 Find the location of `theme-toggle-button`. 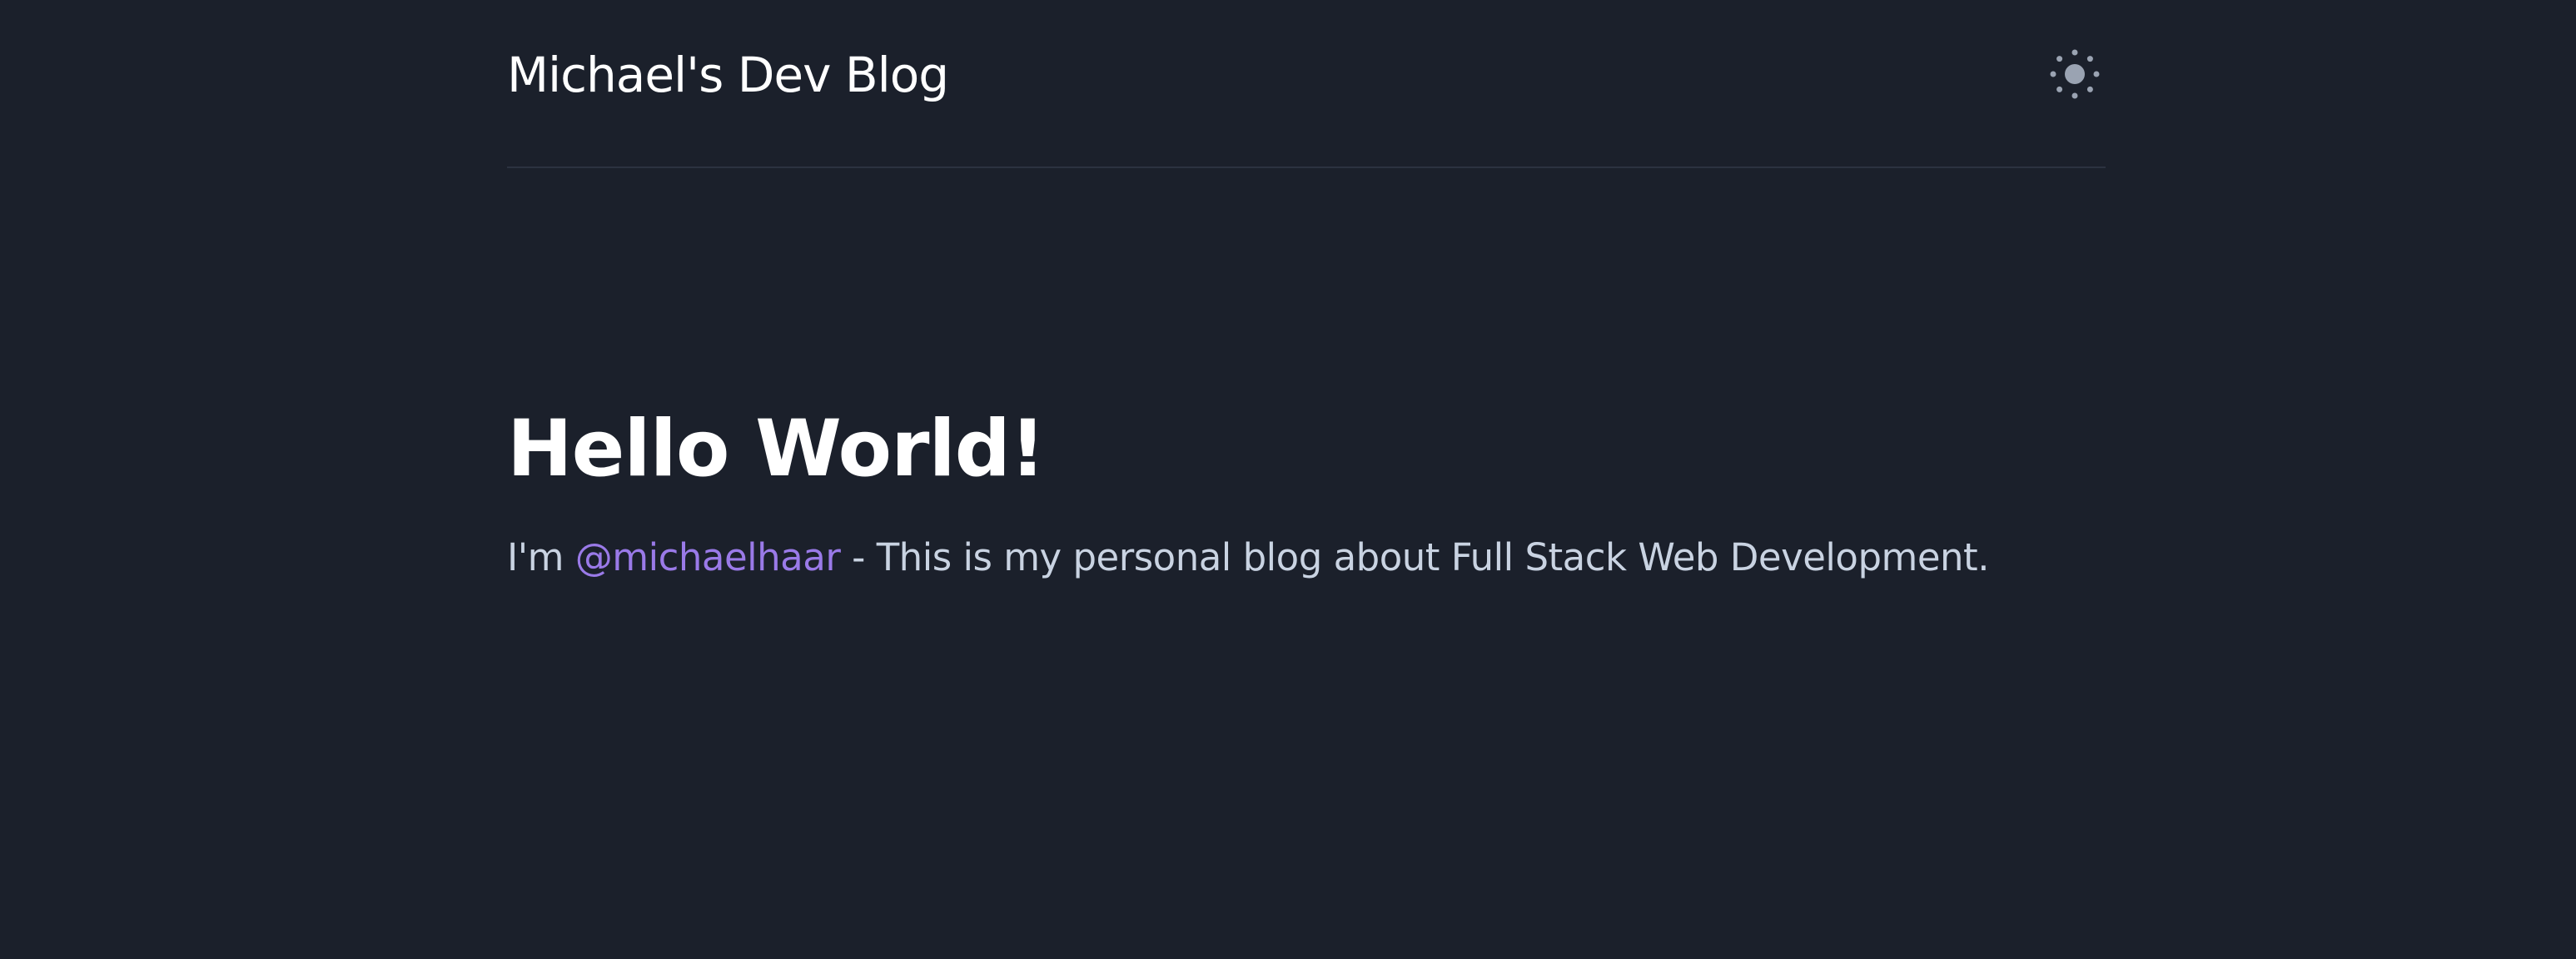

theme-toggle-button is located at coordinates (2075, 74).